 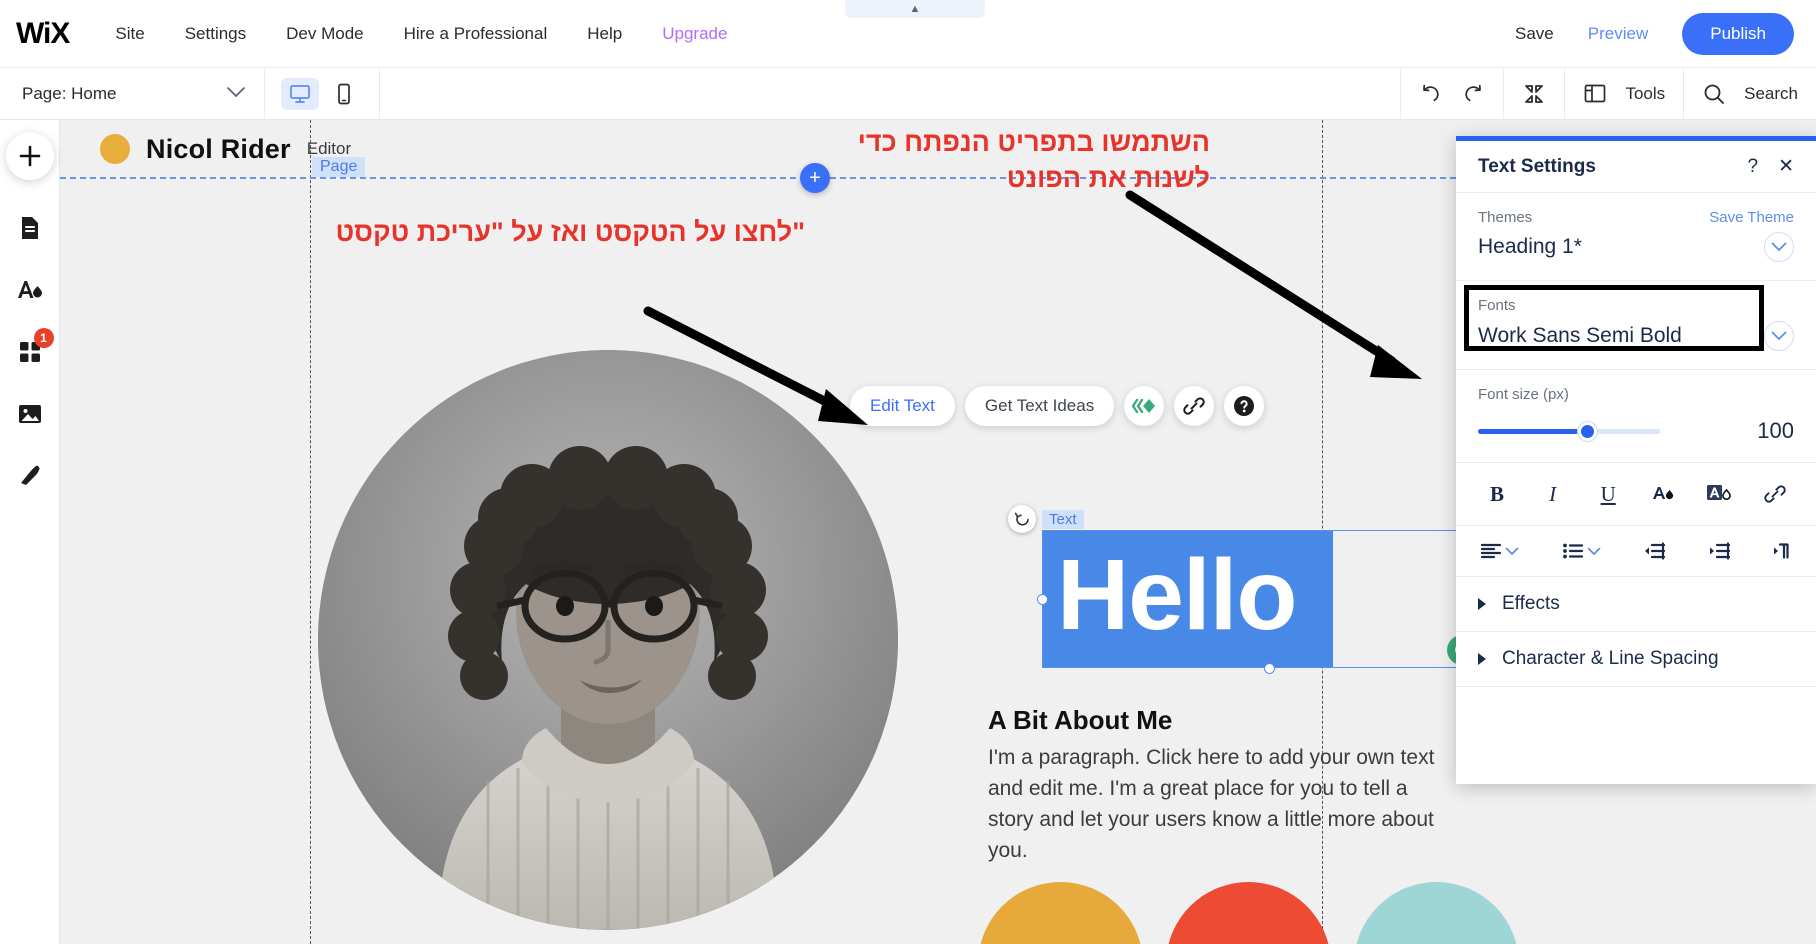 What do you see at coordinates (476, 34) in the screenshot?
I see `nav-hire-a-professional: Hire a Professional` at bounding box center [476, 34].